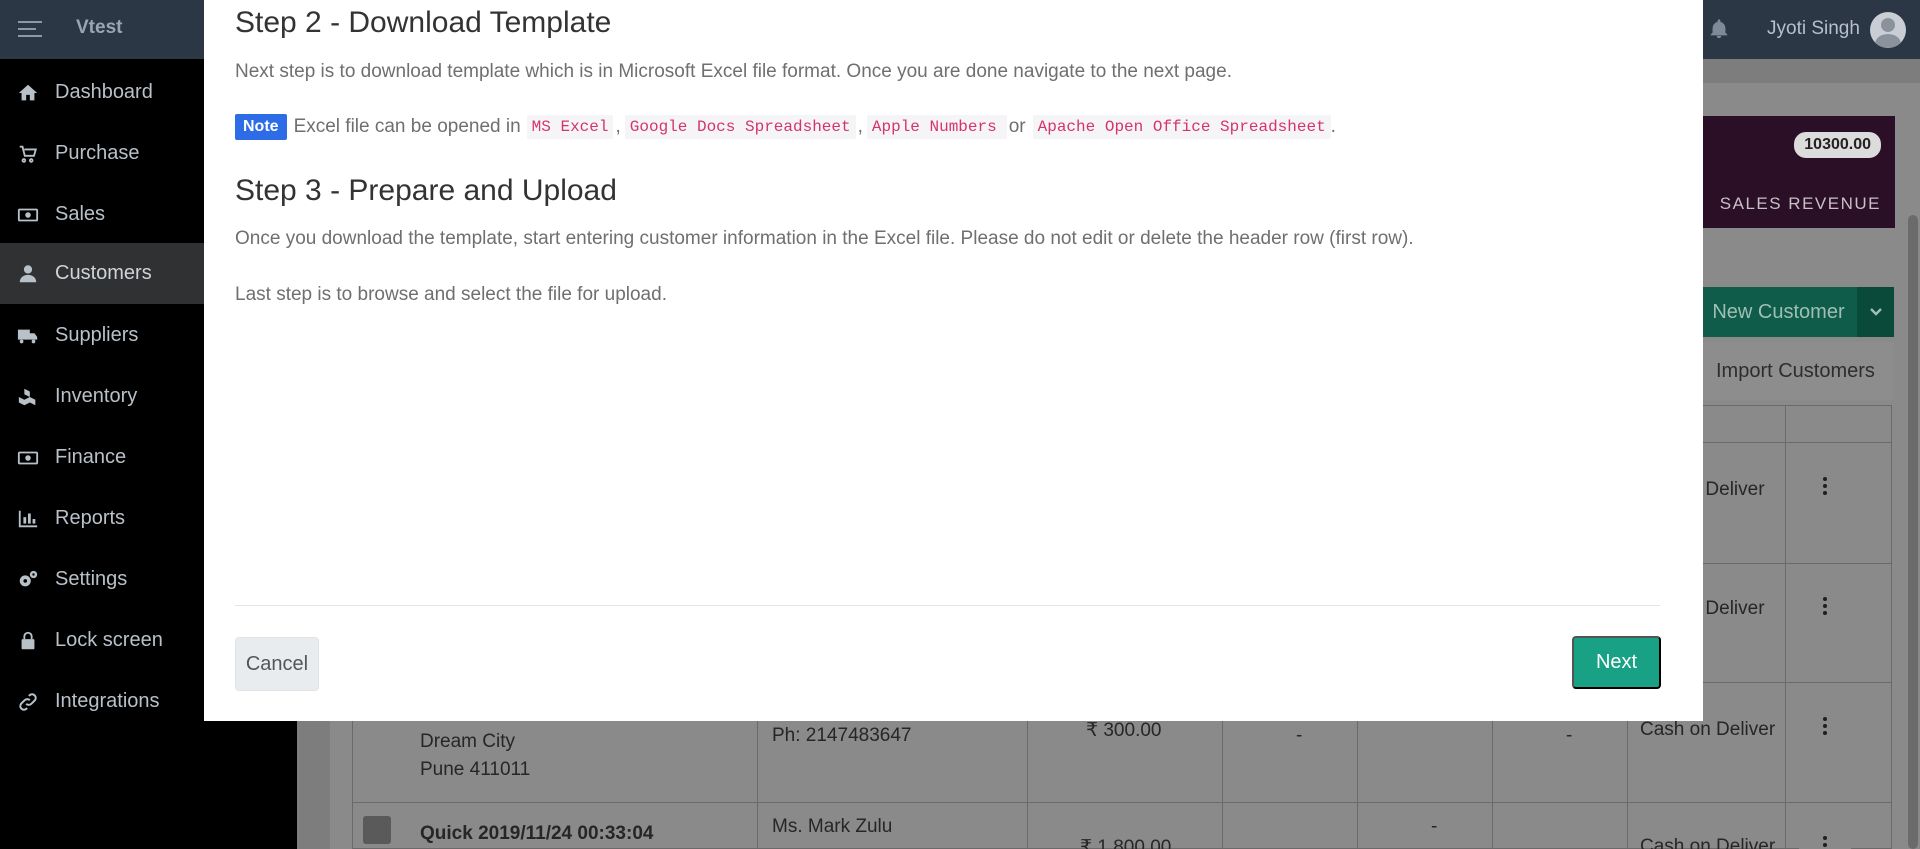 This screenshot has height=849, width=1920. I want to click on separator: or, so click(1017, 126).